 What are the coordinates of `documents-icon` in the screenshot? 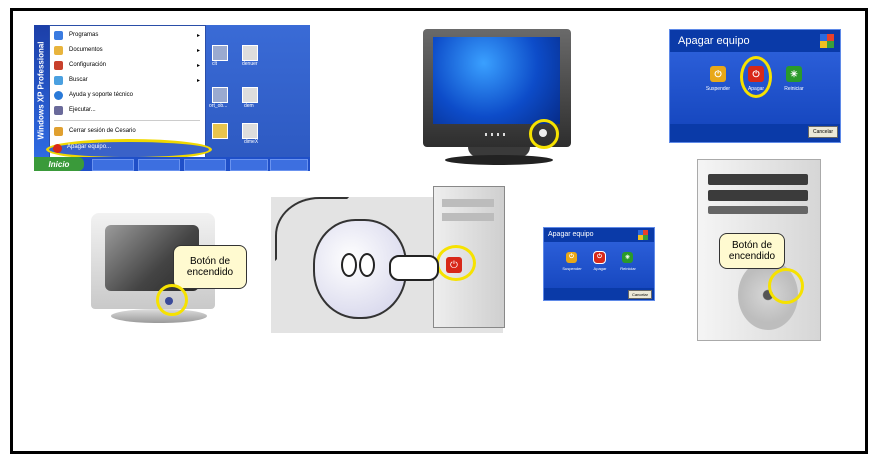 It's located at (58, 50).